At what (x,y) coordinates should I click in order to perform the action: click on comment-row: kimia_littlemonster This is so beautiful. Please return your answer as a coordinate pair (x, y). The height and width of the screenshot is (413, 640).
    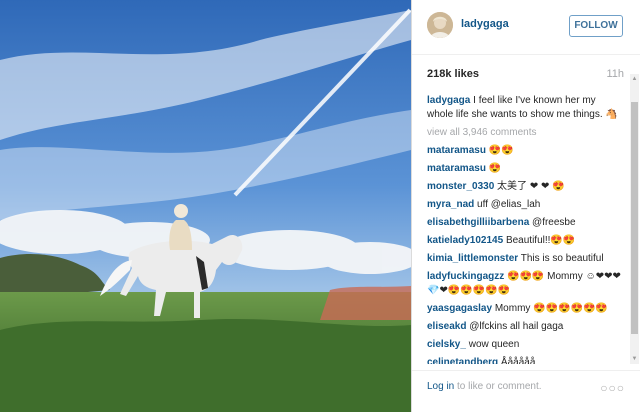
    Looking at the image, I should click on (525, 259).